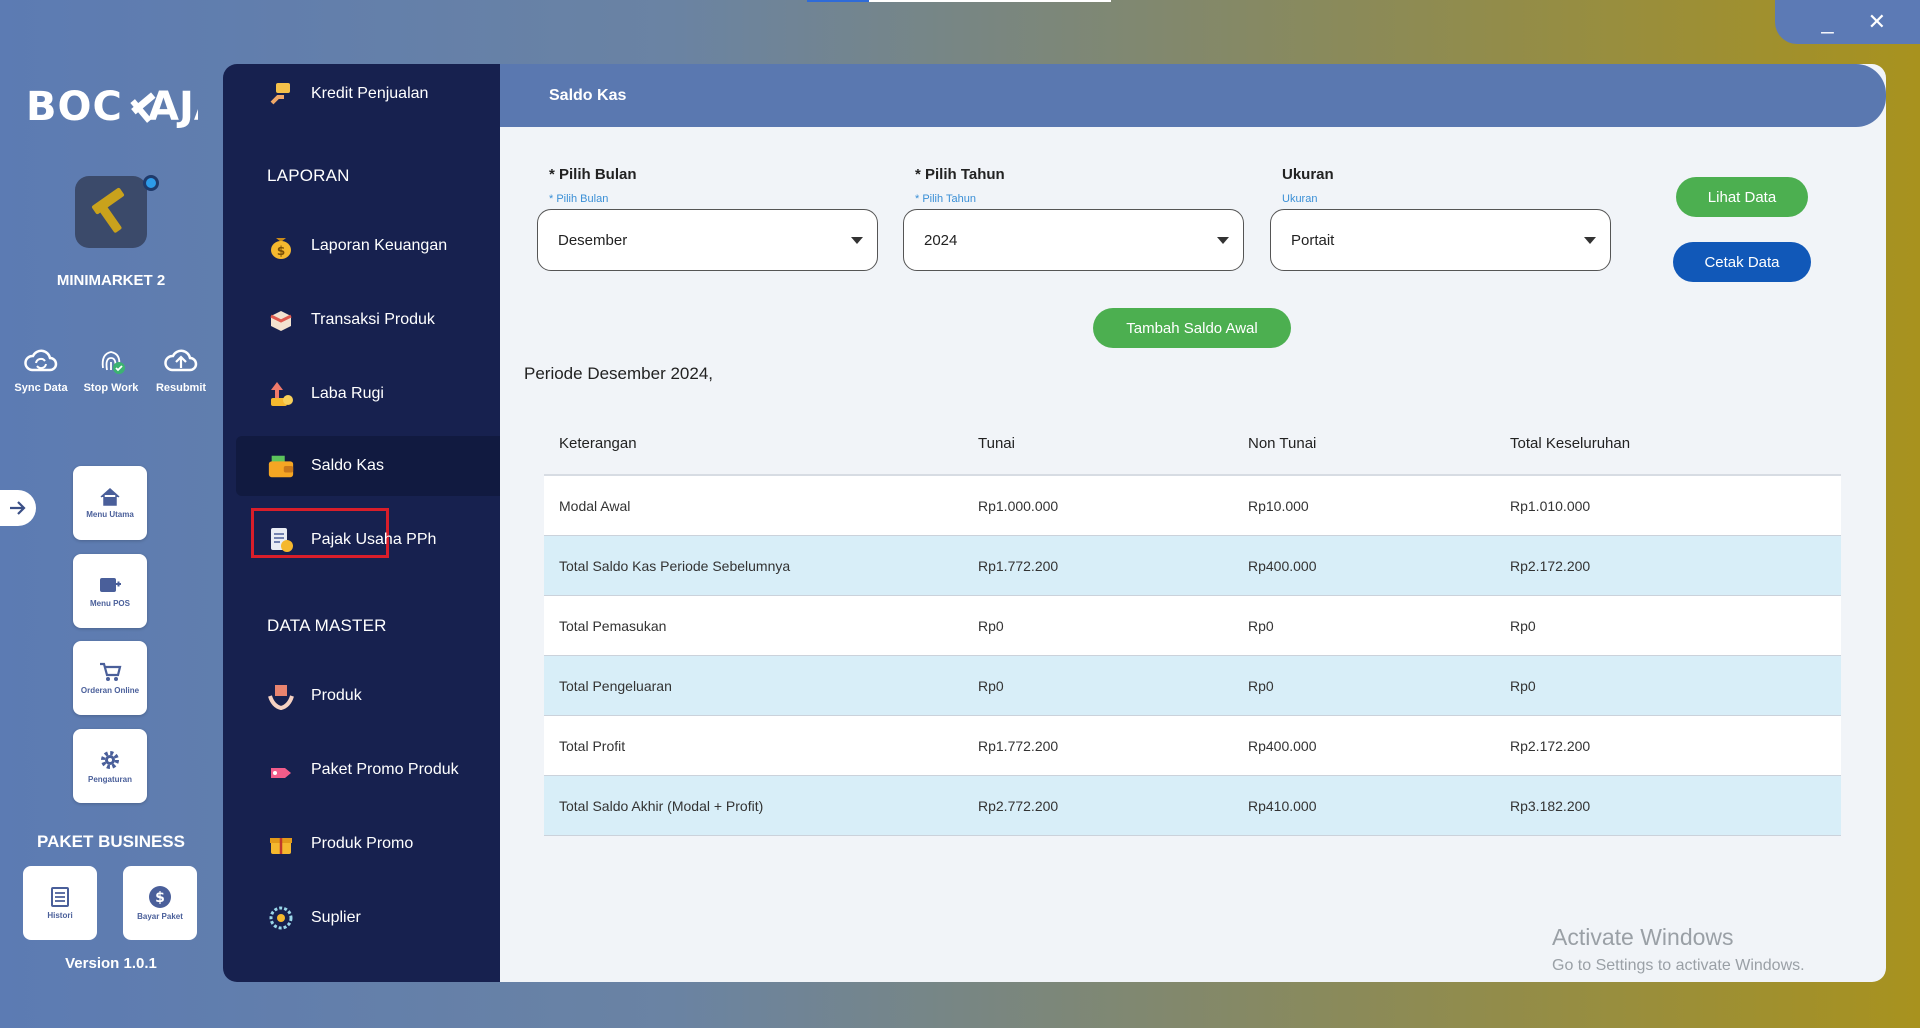 This screenshot has width=1920, height=1028. Describe the element at coordinates (593, 240) in the screenshot. I see `bulan-value: Desember` at that location.